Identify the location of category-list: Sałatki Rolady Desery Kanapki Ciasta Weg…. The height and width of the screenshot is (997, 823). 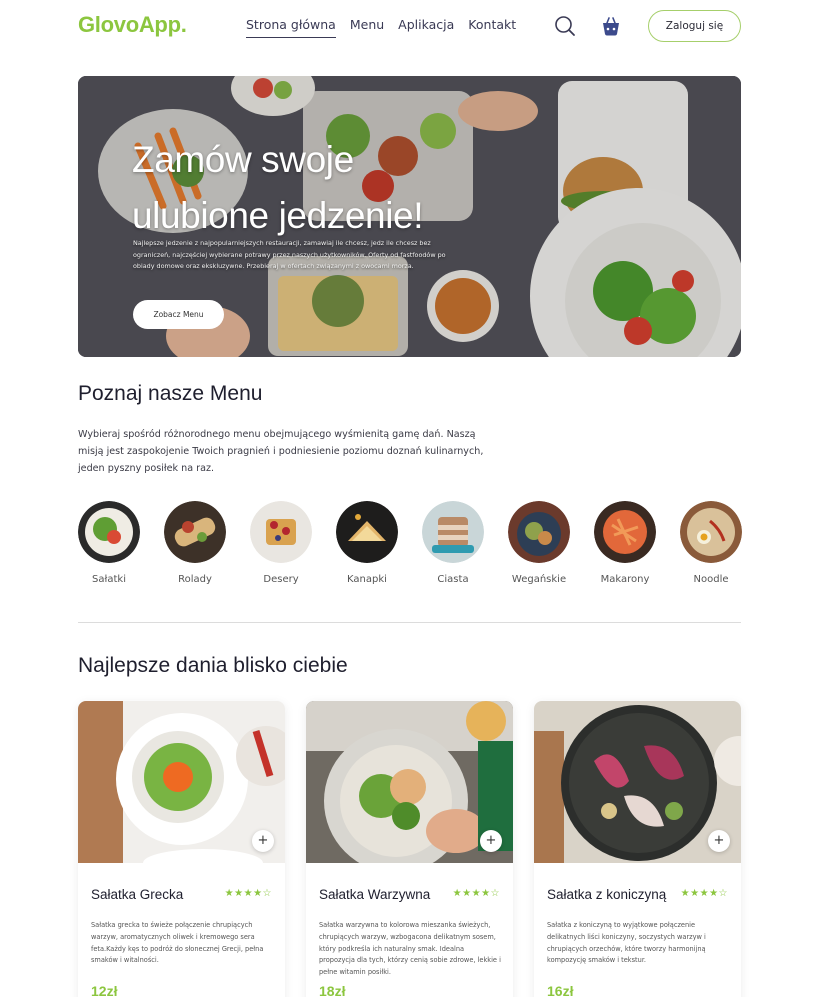
(410, 546).